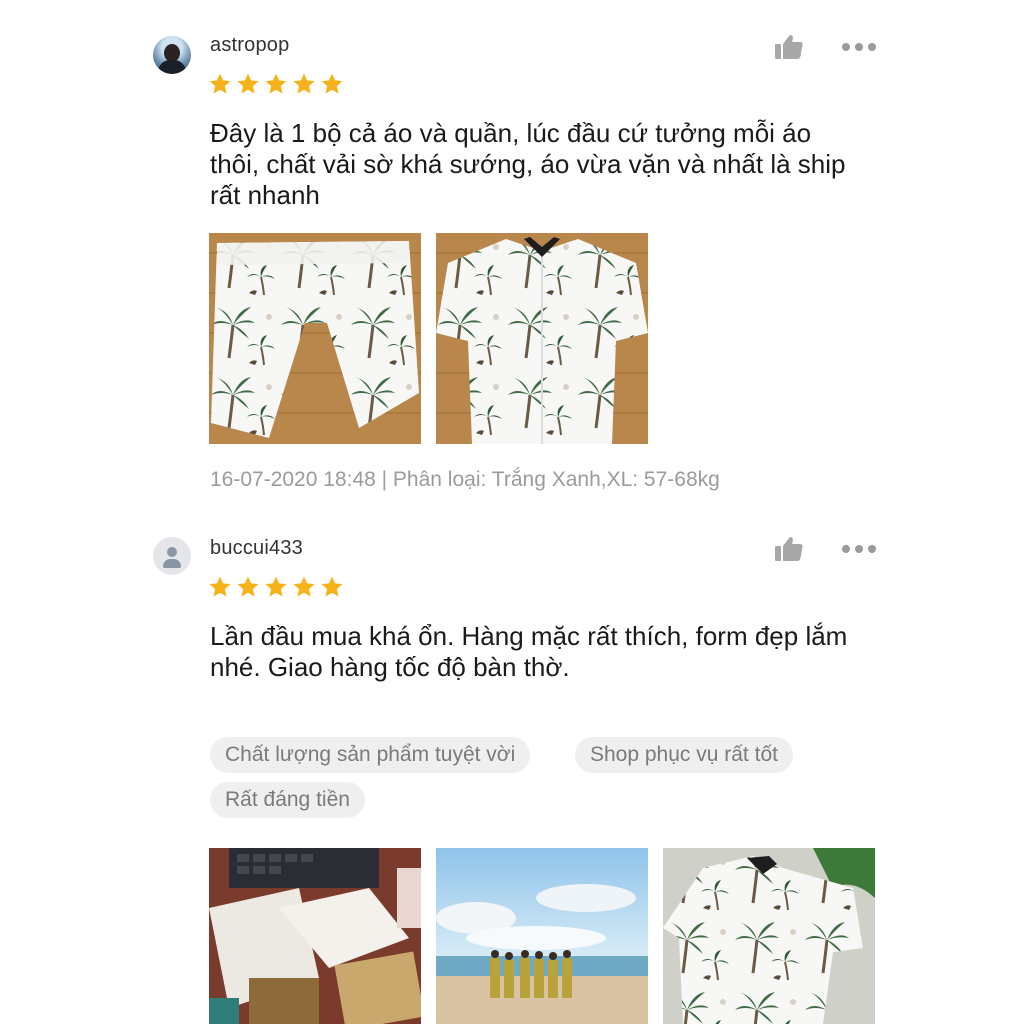  What do you see at coordinates (249, 45) in the screenshot?
I see `reviewer-username: astropop` at bounding box center [249, 45].